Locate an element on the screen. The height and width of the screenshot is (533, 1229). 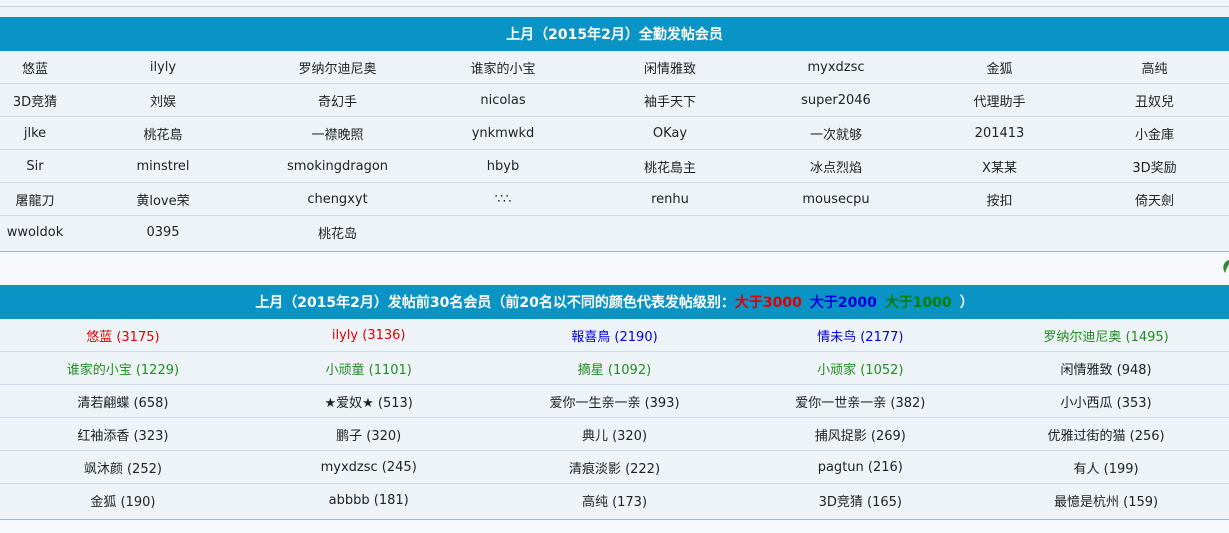
attendance-row: 3D竞猜 刘娱 奇幻手 nicolas 袖手天下 super2046 代理助手 丑奴兒 is located at coordinates (614, 100).